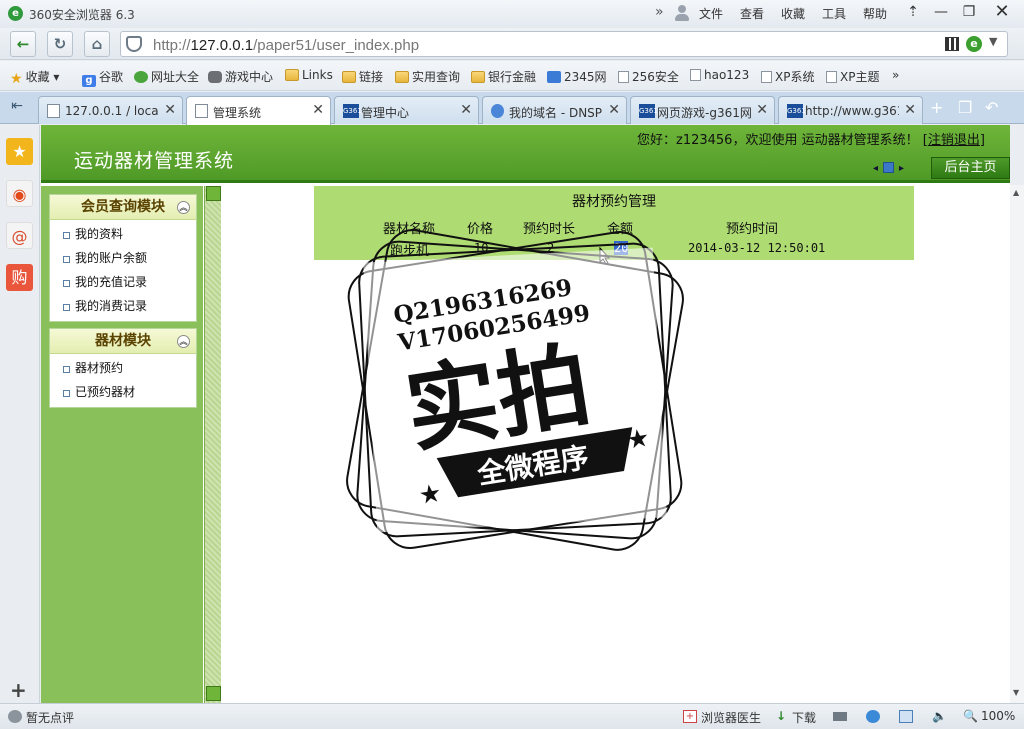 This screenshot has height=729, width=1024. Describe the element at coordinates (110, 110) in the screenshot. I see `tab-localhost: 127.0.0.1 / localh ✕` at that location.